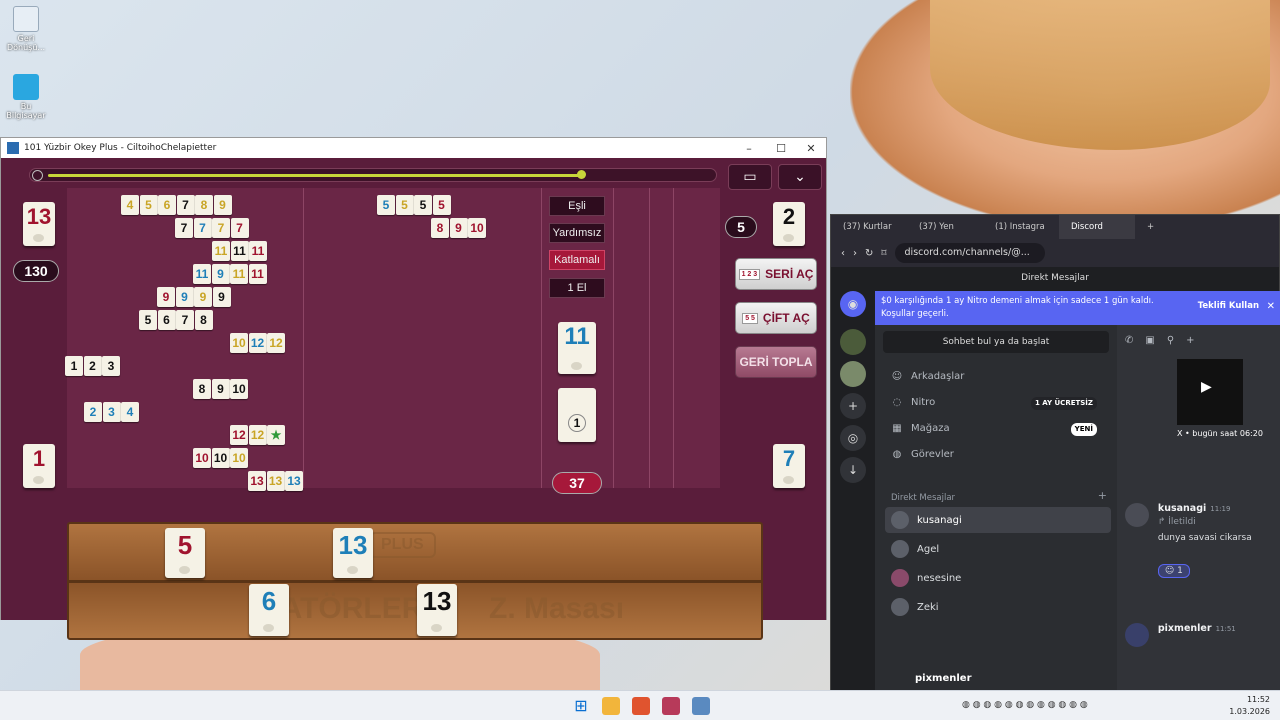 This screenshot has width=1280, height=720. What do you see at coordinates (781, 148) in the screenshot?
I see `maximize-button: ☐` at bounding box center [781, 148].